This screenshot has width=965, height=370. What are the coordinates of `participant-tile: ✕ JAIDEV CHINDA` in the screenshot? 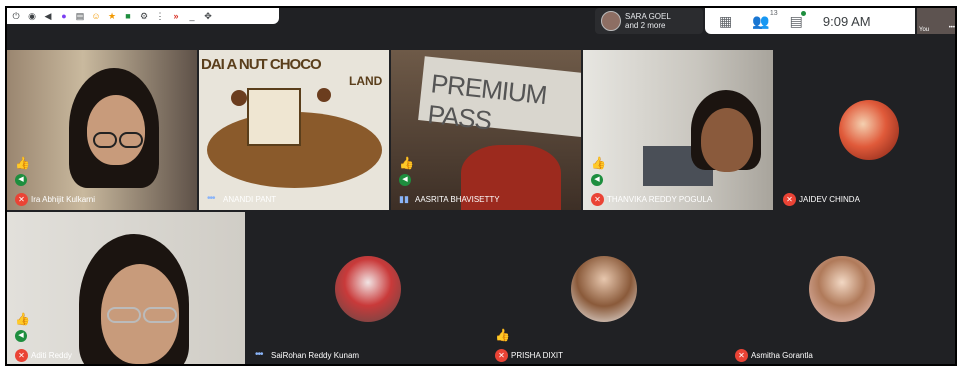 It's located at (865, 130).